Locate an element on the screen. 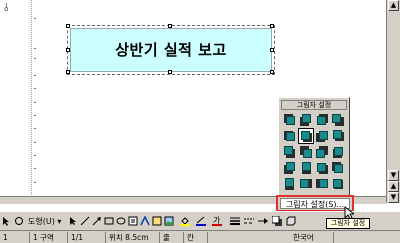 The image size is (400, 243). rotate-icon is located at coordinates (19, 221).